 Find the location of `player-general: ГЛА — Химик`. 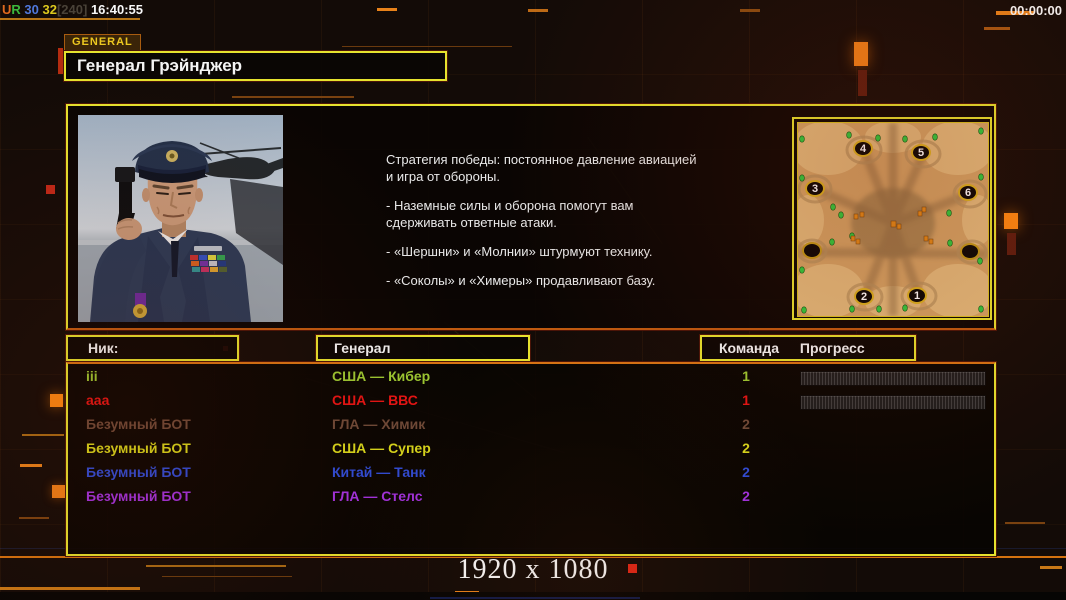

player-general: ГЛА — Химик is located at coordinates (379, 424).